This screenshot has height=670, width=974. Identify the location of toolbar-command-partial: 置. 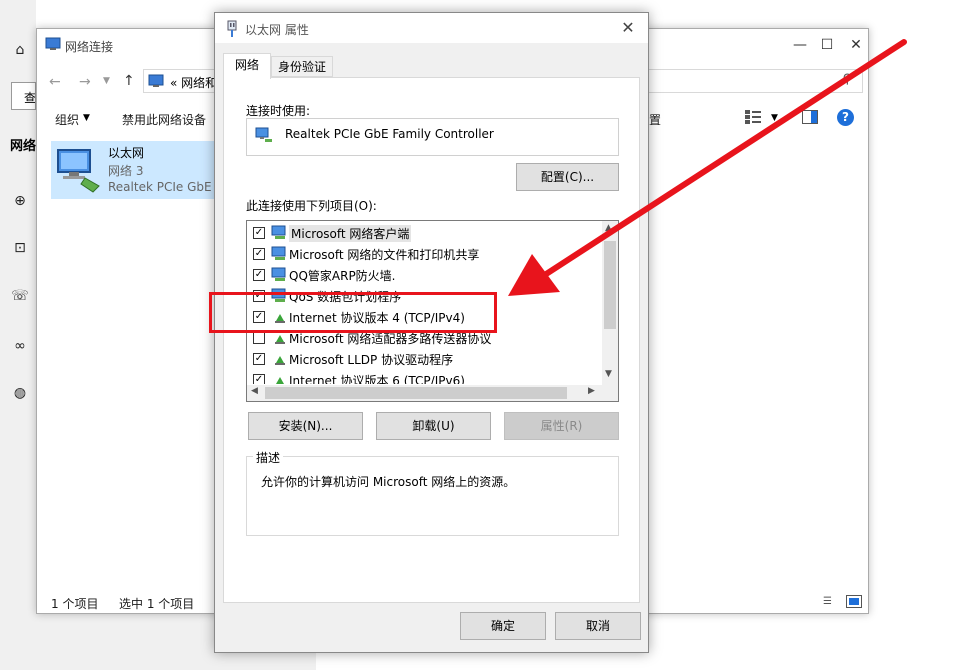
(655, 119).